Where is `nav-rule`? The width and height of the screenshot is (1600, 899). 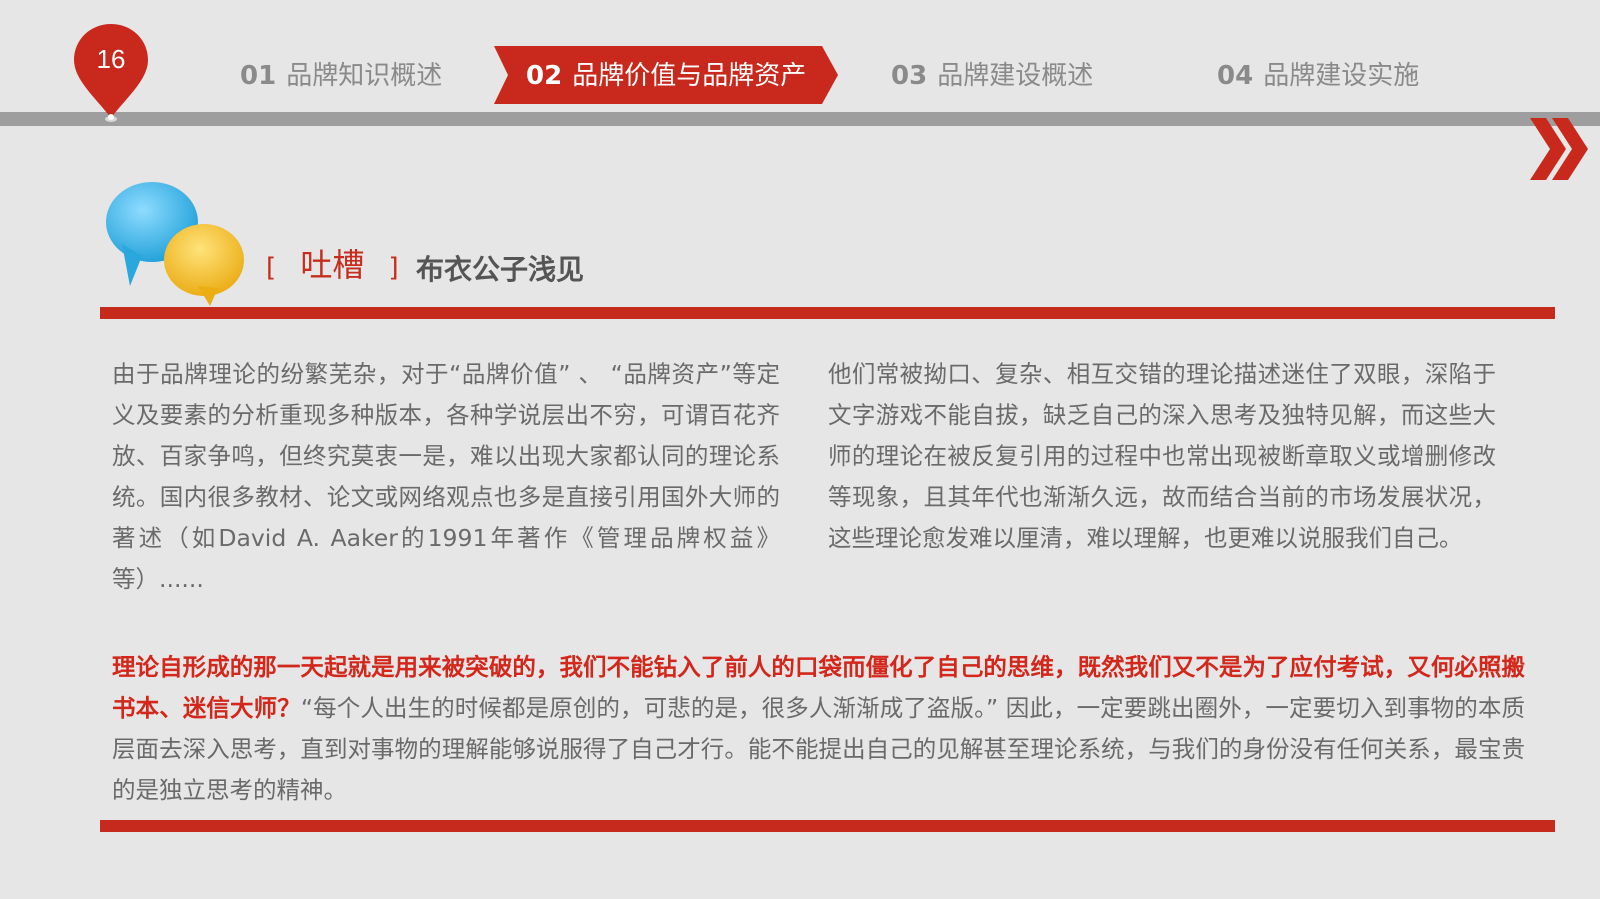 nav-rule is located at coordinates (800, 119).